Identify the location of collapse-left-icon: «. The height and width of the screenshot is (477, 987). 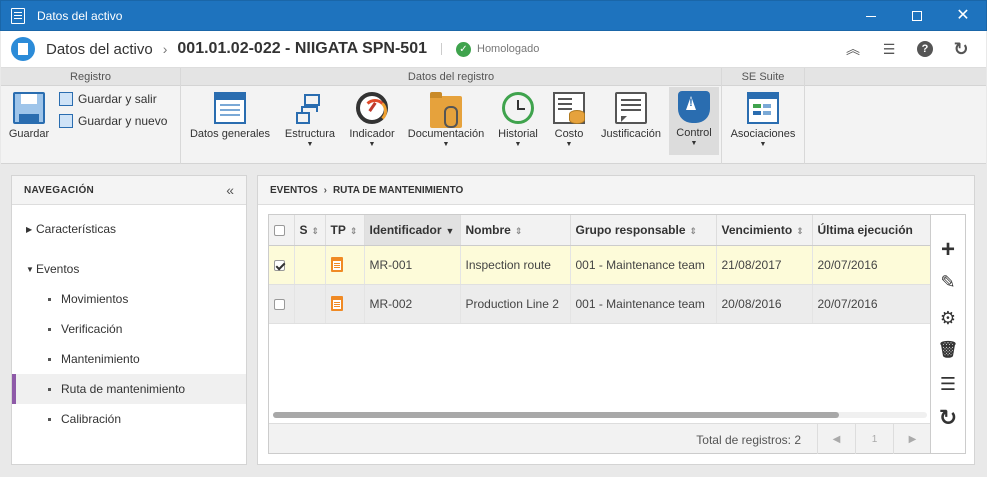
(230, 190).